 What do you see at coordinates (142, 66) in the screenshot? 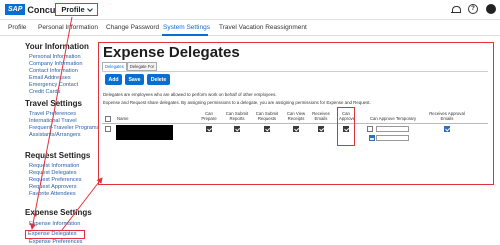
I see `tab-delegate-for: Delegate For` at bounding box center [142, 66].